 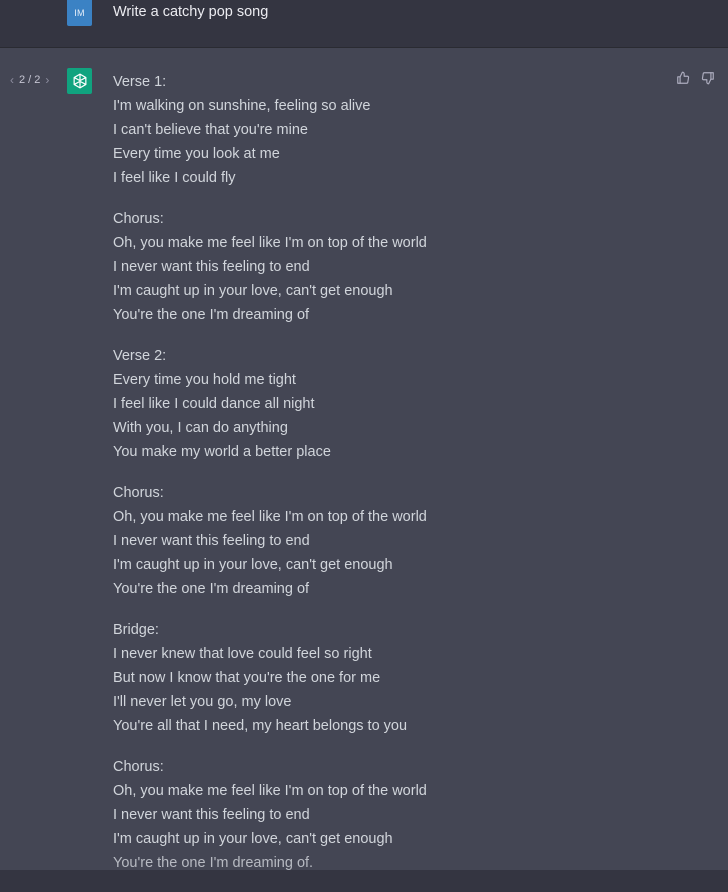 I want to click on lyric-line: I feel like I could dance all night, so click(x=214, y=404).